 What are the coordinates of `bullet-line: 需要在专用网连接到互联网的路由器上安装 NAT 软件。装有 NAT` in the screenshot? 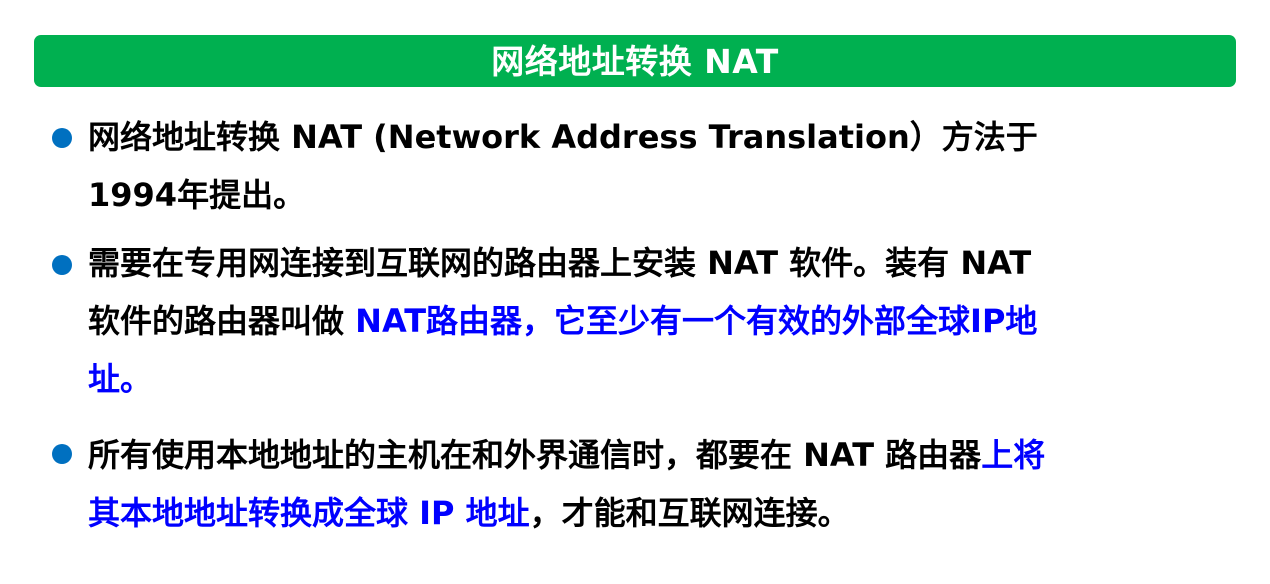 It's located at (560, 263).